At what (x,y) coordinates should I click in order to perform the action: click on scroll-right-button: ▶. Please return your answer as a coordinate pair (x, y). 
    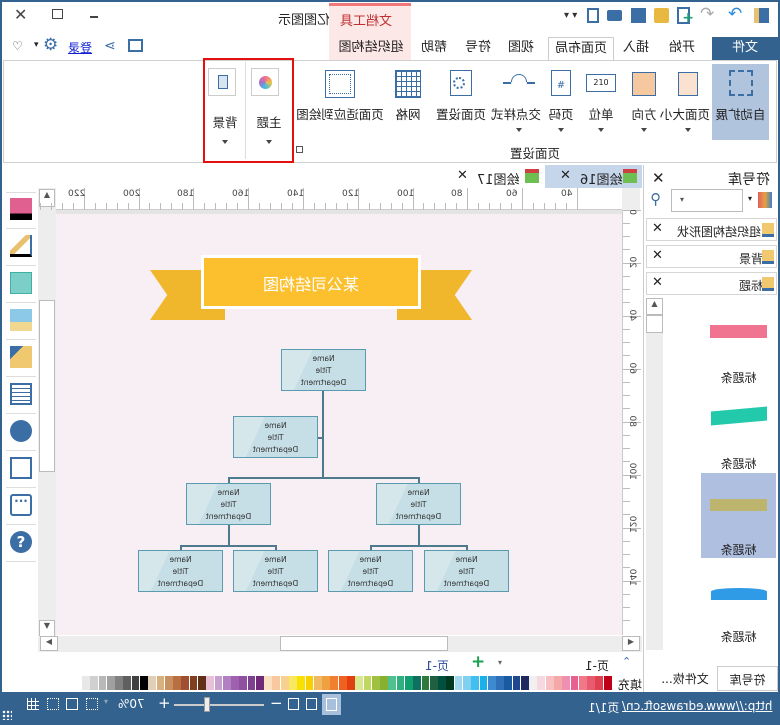
    Looking at the image, I should click on (631, 643).